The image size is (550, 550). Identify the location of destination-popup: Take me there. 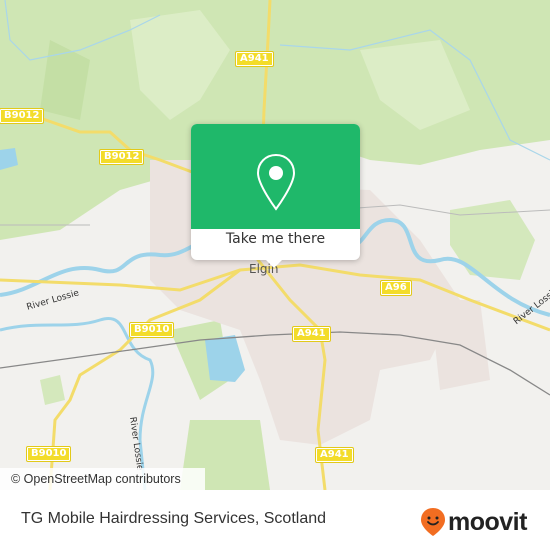
(275, 196).